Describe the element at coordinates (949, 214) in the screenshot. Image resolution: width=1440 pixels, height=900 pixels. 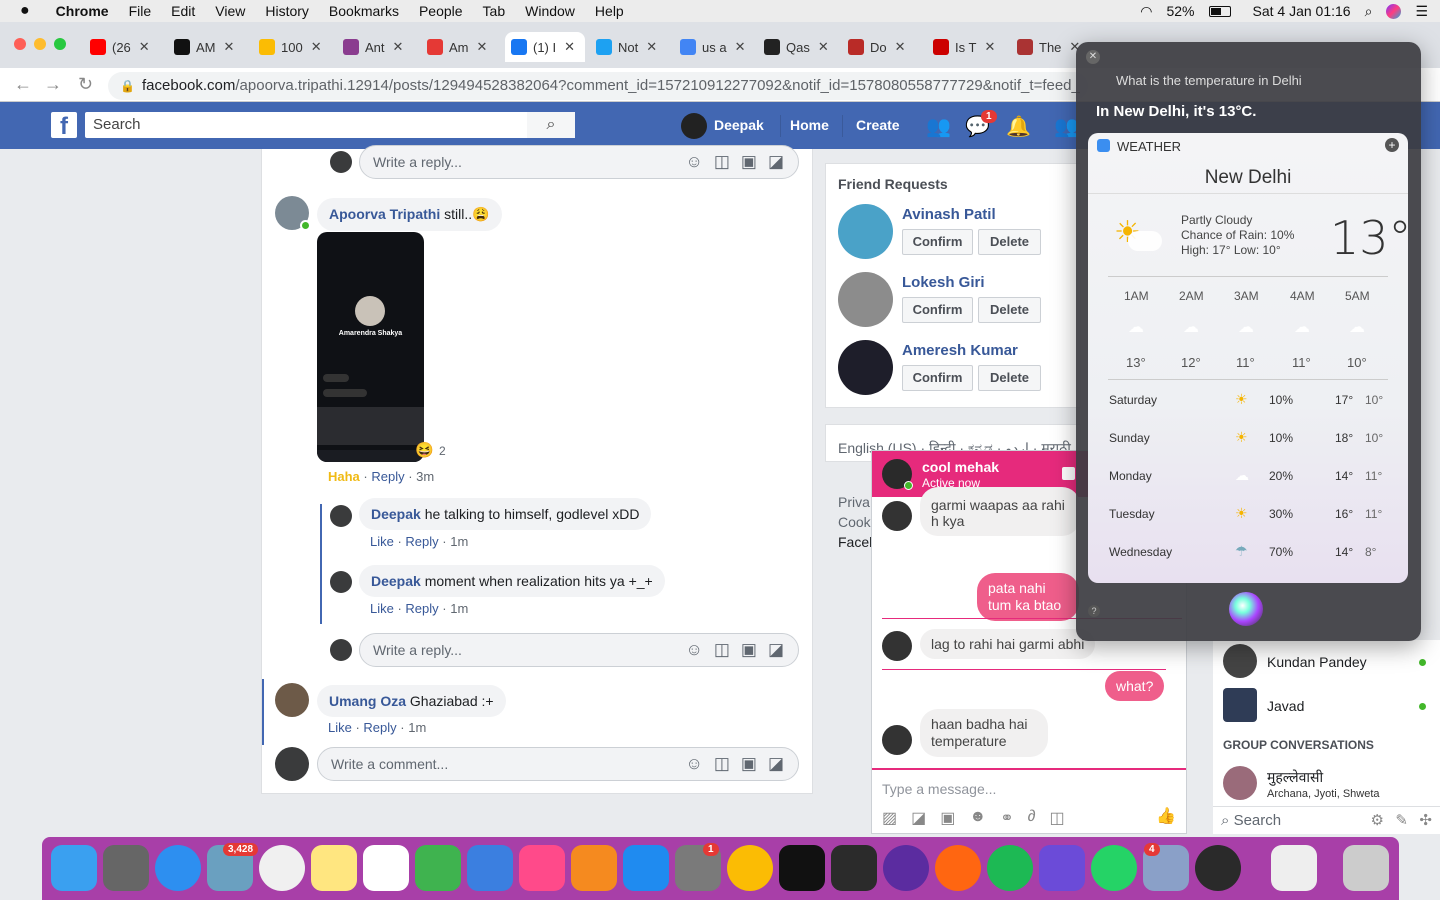
I see `friend-request-name: Avinash Patil` at that location.